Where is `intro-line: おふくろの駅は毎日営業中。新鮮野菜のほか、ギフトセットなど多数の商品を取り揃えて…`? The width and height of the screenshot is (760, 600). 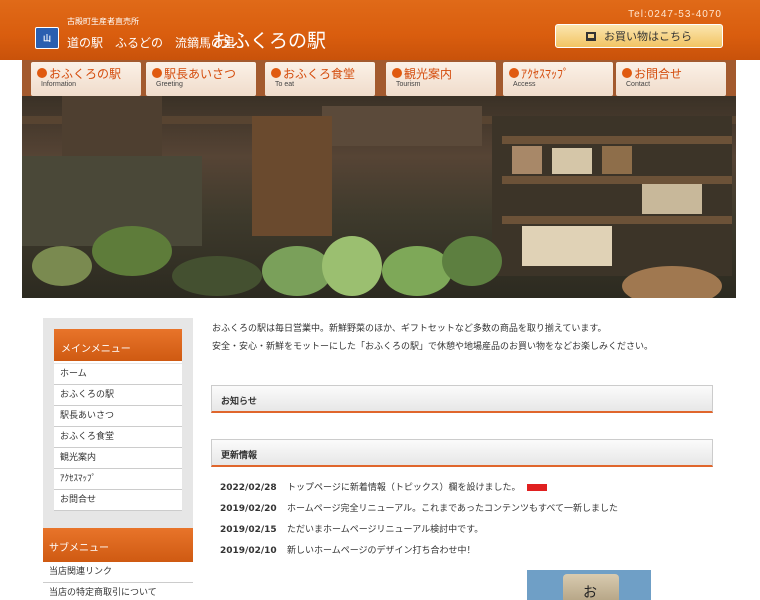
intro-line: おふくろの駅は毎日営業中。新鮮野菜のほか、ギフトセットなど多数の商品を取り揃えて… is located at coordinates (409, 329).